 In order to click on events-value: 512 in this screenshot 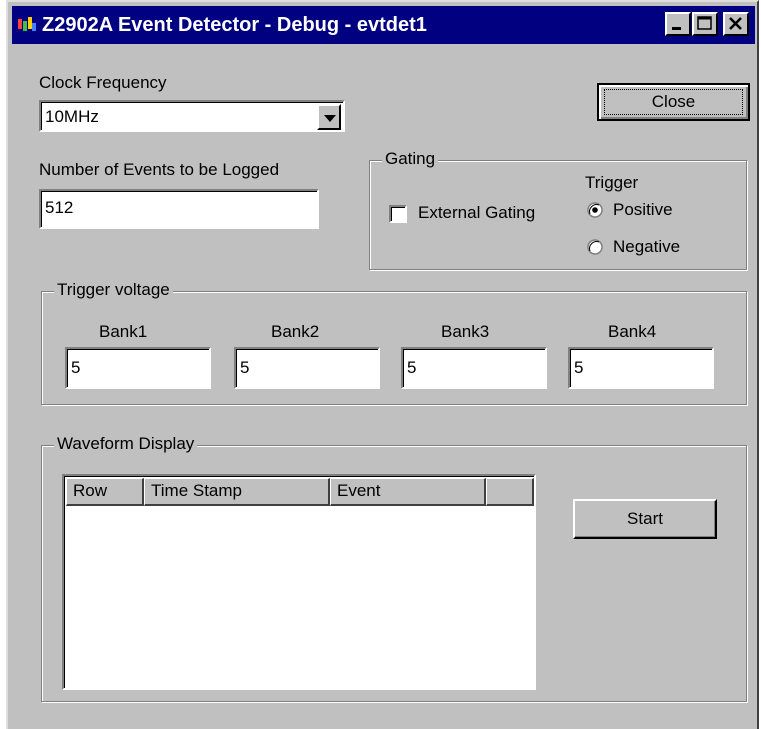, I will do `click(59, 207)`.